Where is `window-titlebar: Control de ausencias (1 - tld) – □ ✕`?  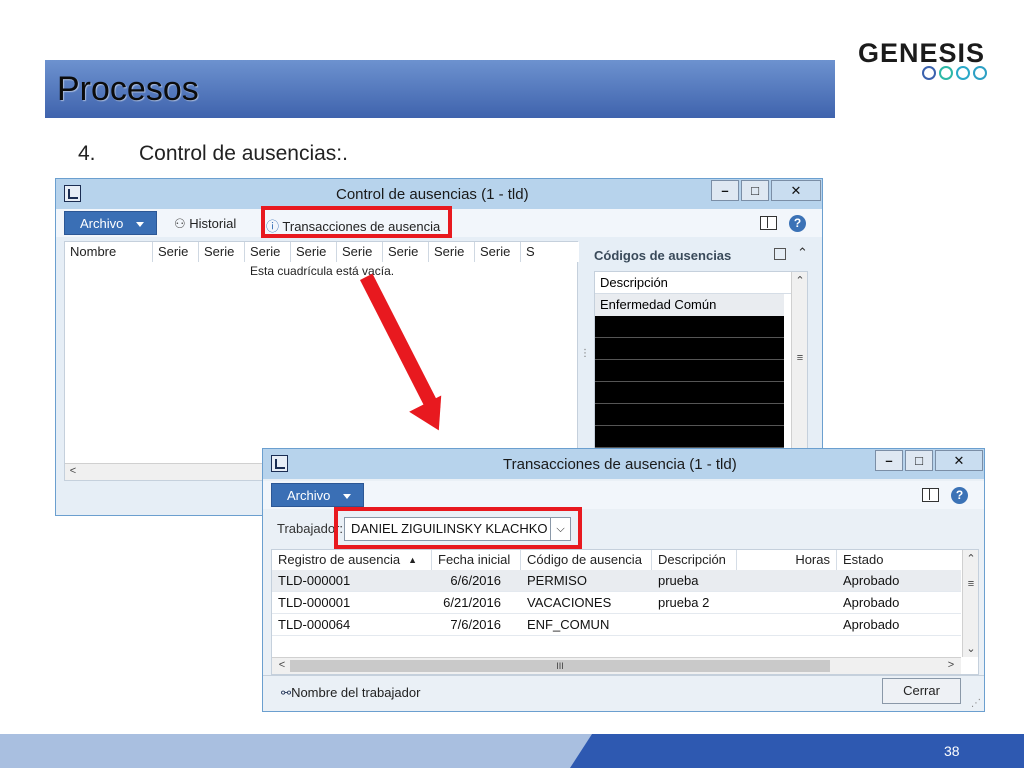
window-titlebar: Control de ausencias (1 - tld) – □ ✕ is located at coordinates (439, 194).